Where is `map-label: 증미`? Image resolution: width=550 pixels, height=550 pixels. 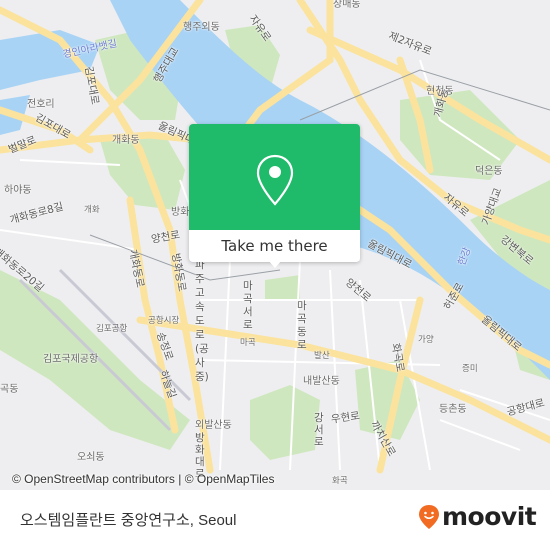 map-label: 증미 is located at coordinates (470, 369).